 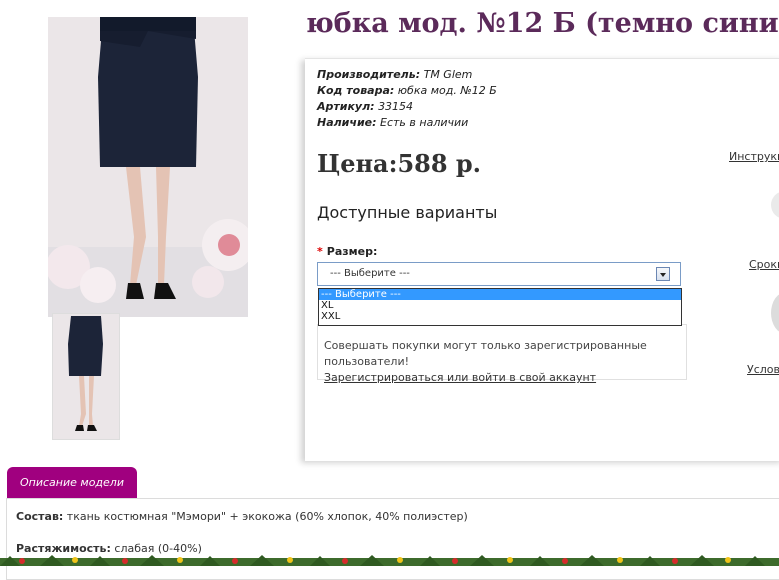 What do you see at coordinates (764, 264) in the screenshot?
I see `terms-link: Сроки` at bounding box center [764, 264].